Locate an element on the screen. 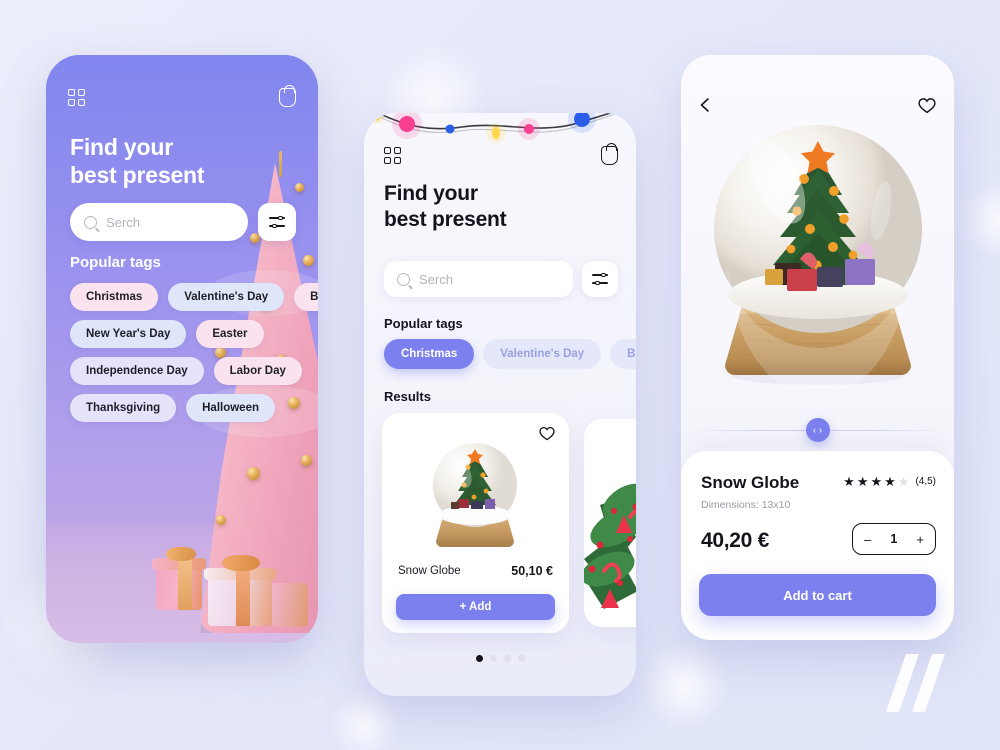  quantity-stepper: – 1 + is located at coordinates (894, 539).